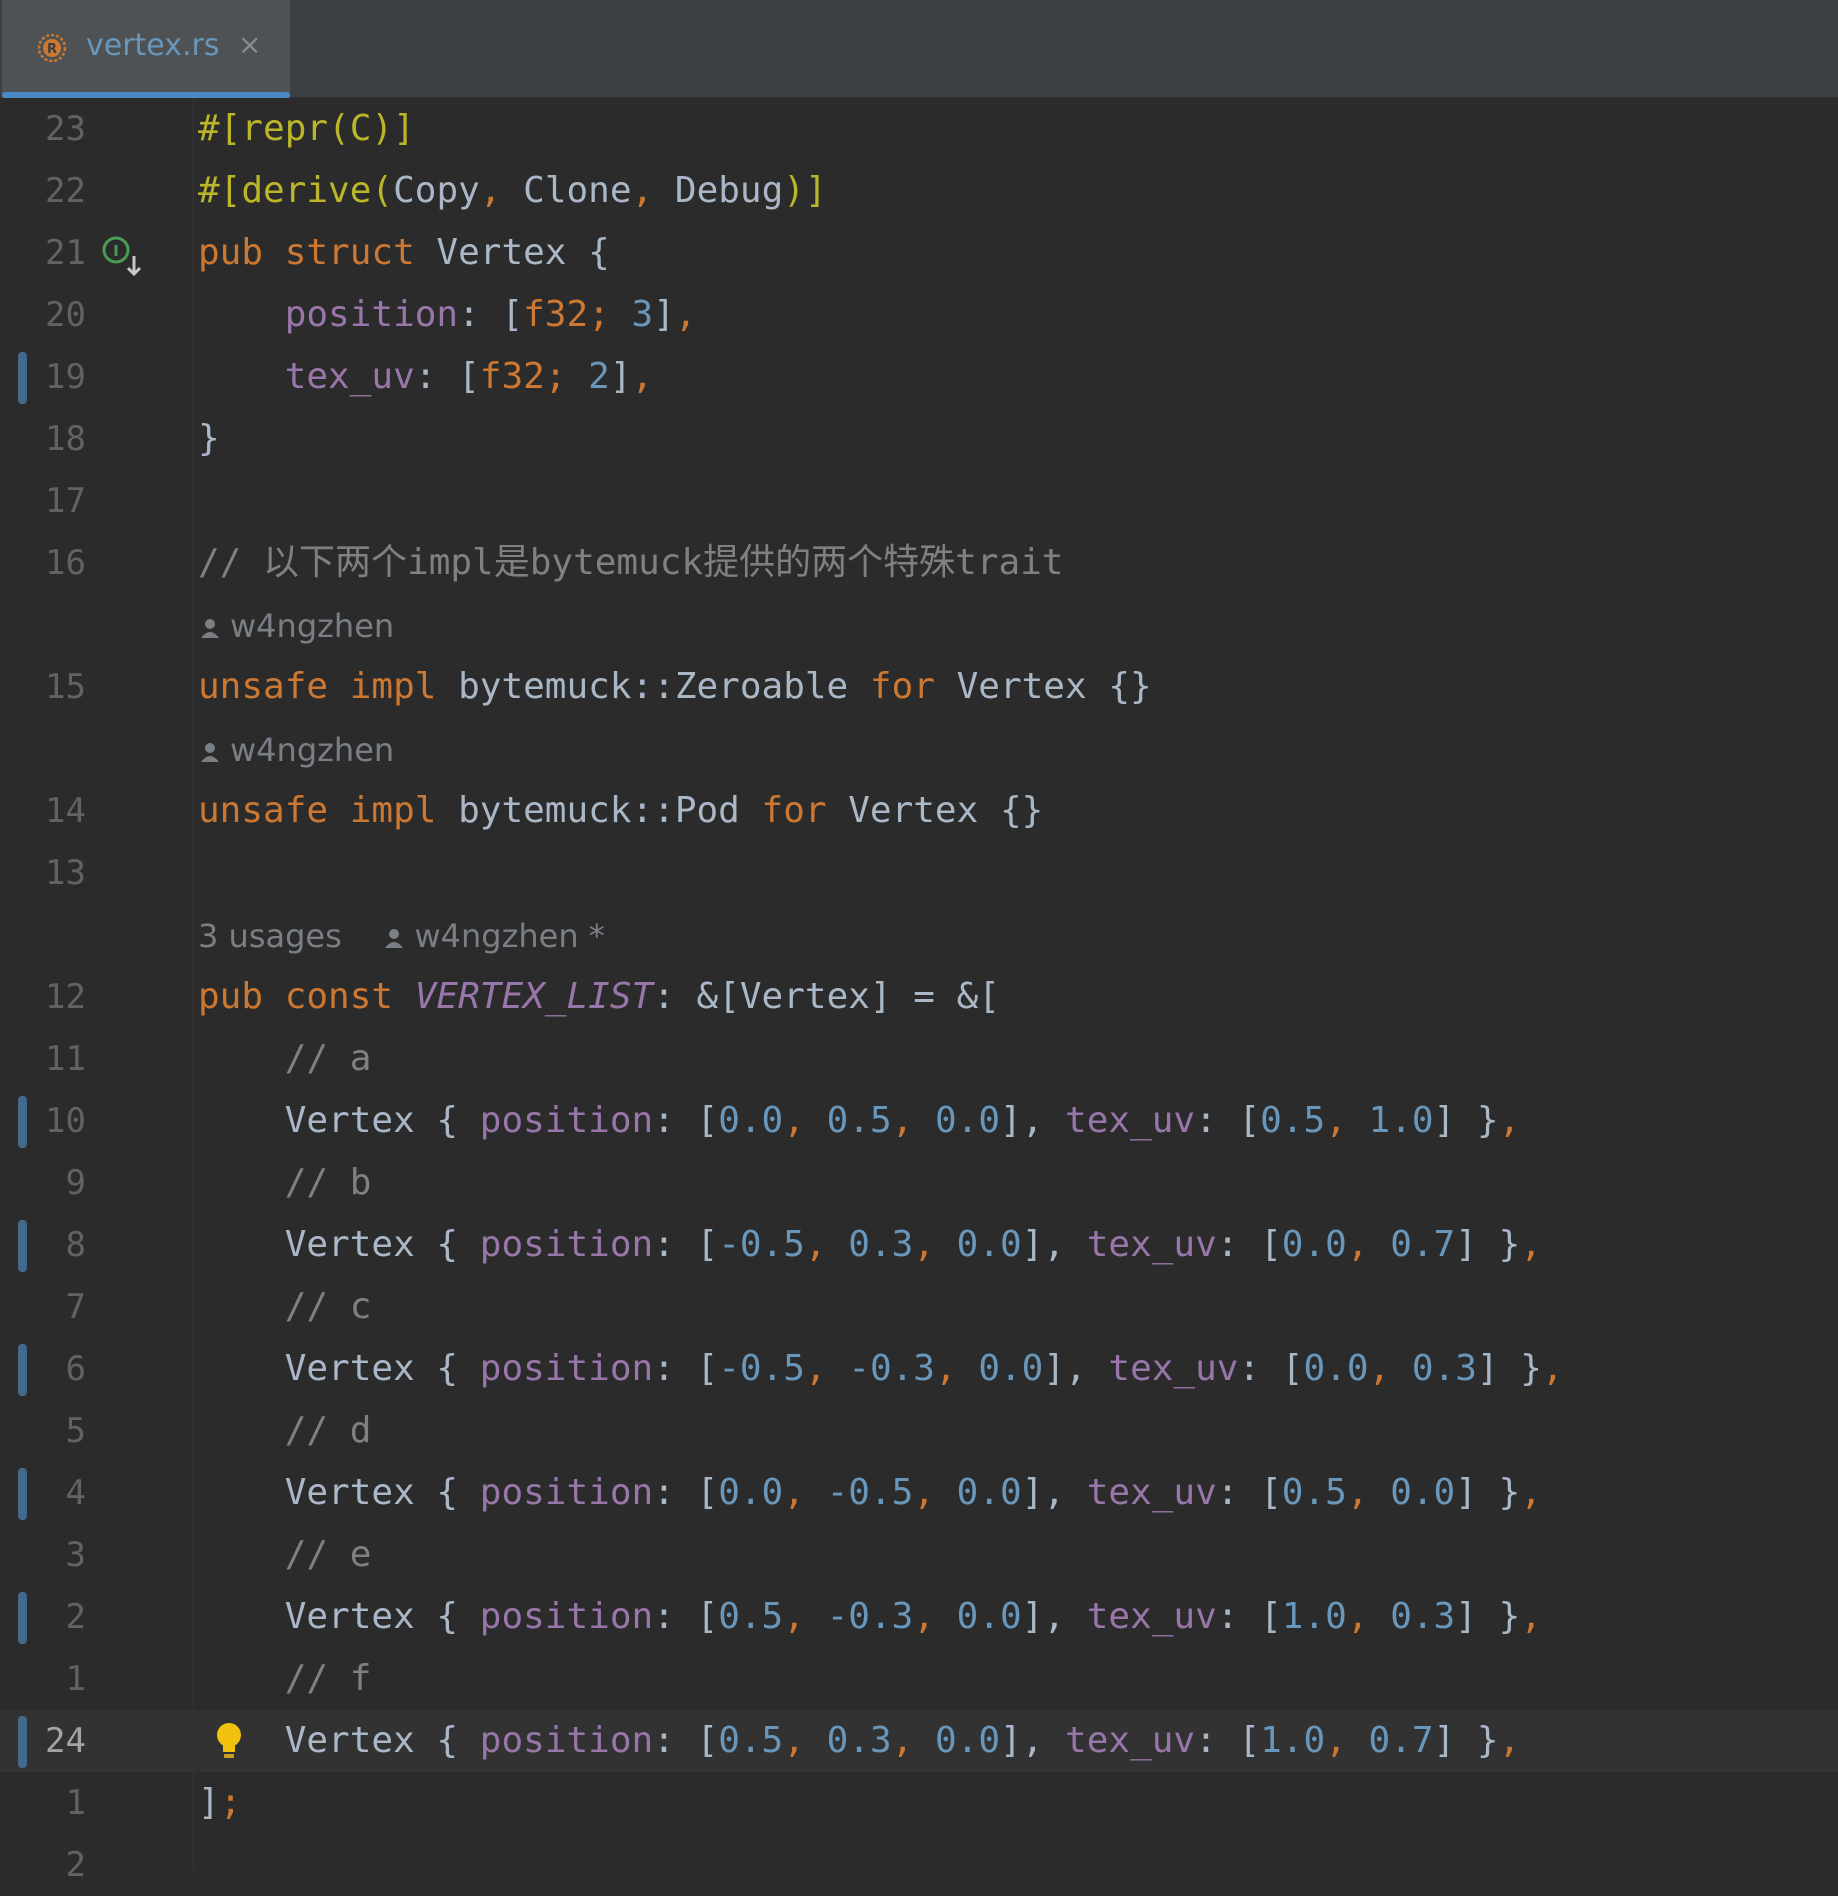  I want to click on line-number: 4, so click(75, 1493).